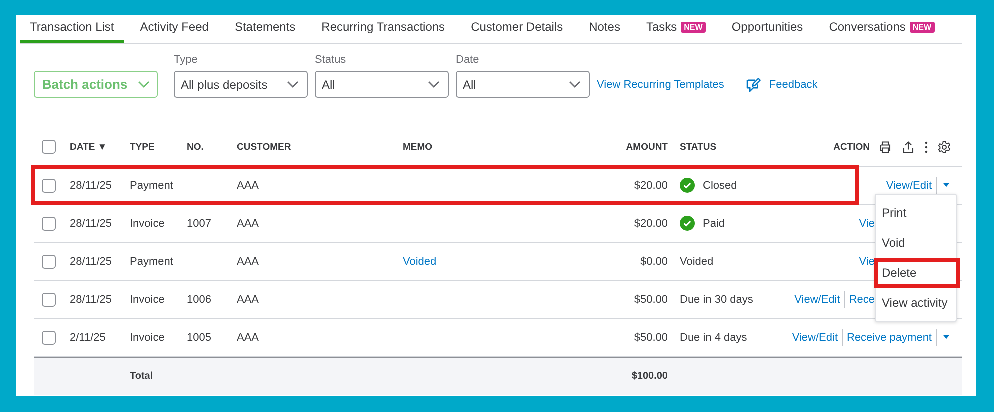  What do you see at coordinates (768, 31) in the screenshot?
I see `tab: Opportunities` at bounding box center [768, 31].